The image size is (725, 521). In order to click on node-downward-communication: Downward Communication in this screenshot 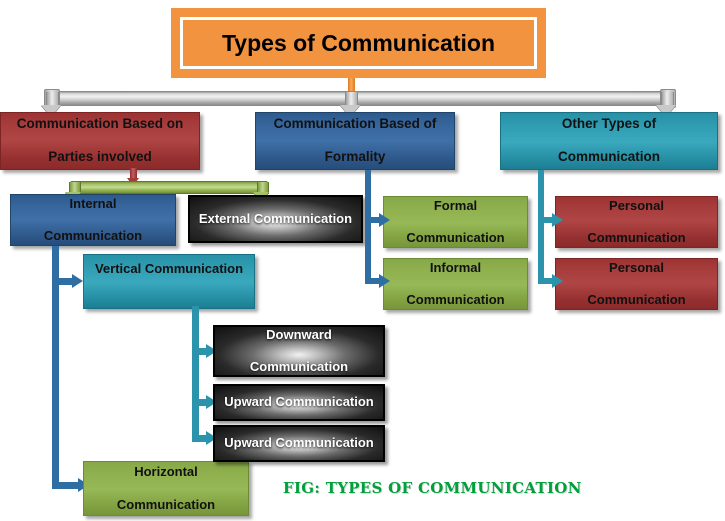, I will do `click(299, 351)`.